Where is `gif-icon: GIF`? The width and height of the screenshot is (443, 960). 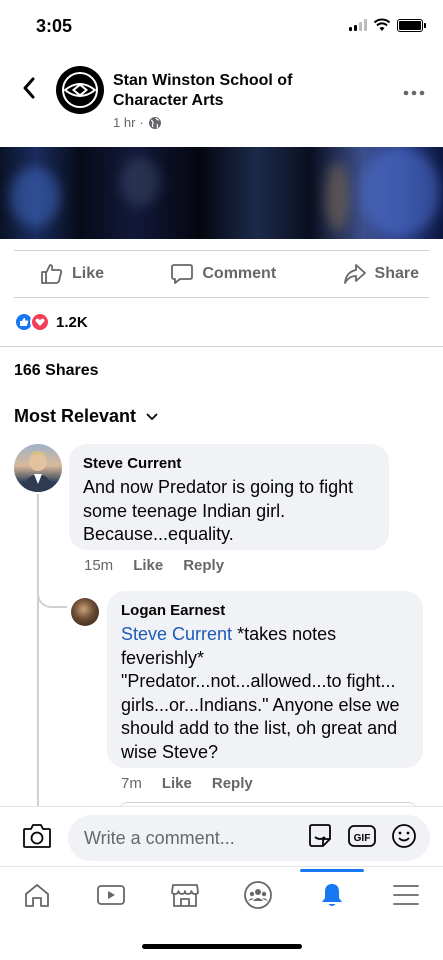 gif-icon: GIF is located at coordinates (362, 836).